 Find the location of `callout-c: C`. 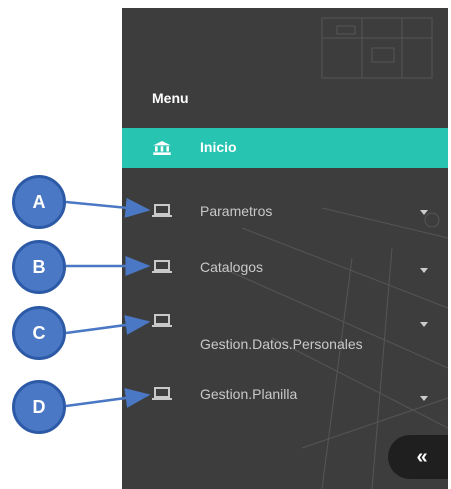

callout-c: C is located at coordinates (39, 333).